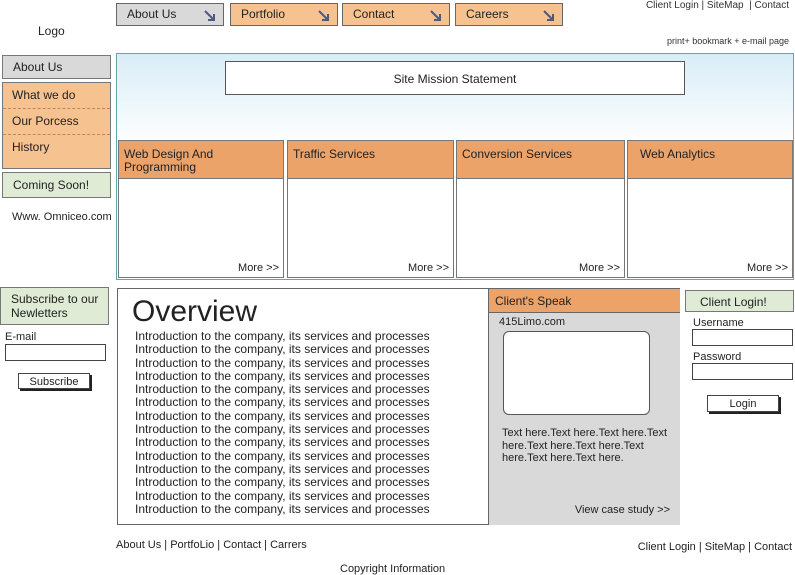 The width and height of the screenshot is (795, 575). Describe the element at coordinates (54, 381) in the screenshot. I see `subscribe-button: Subscribe` at that location.